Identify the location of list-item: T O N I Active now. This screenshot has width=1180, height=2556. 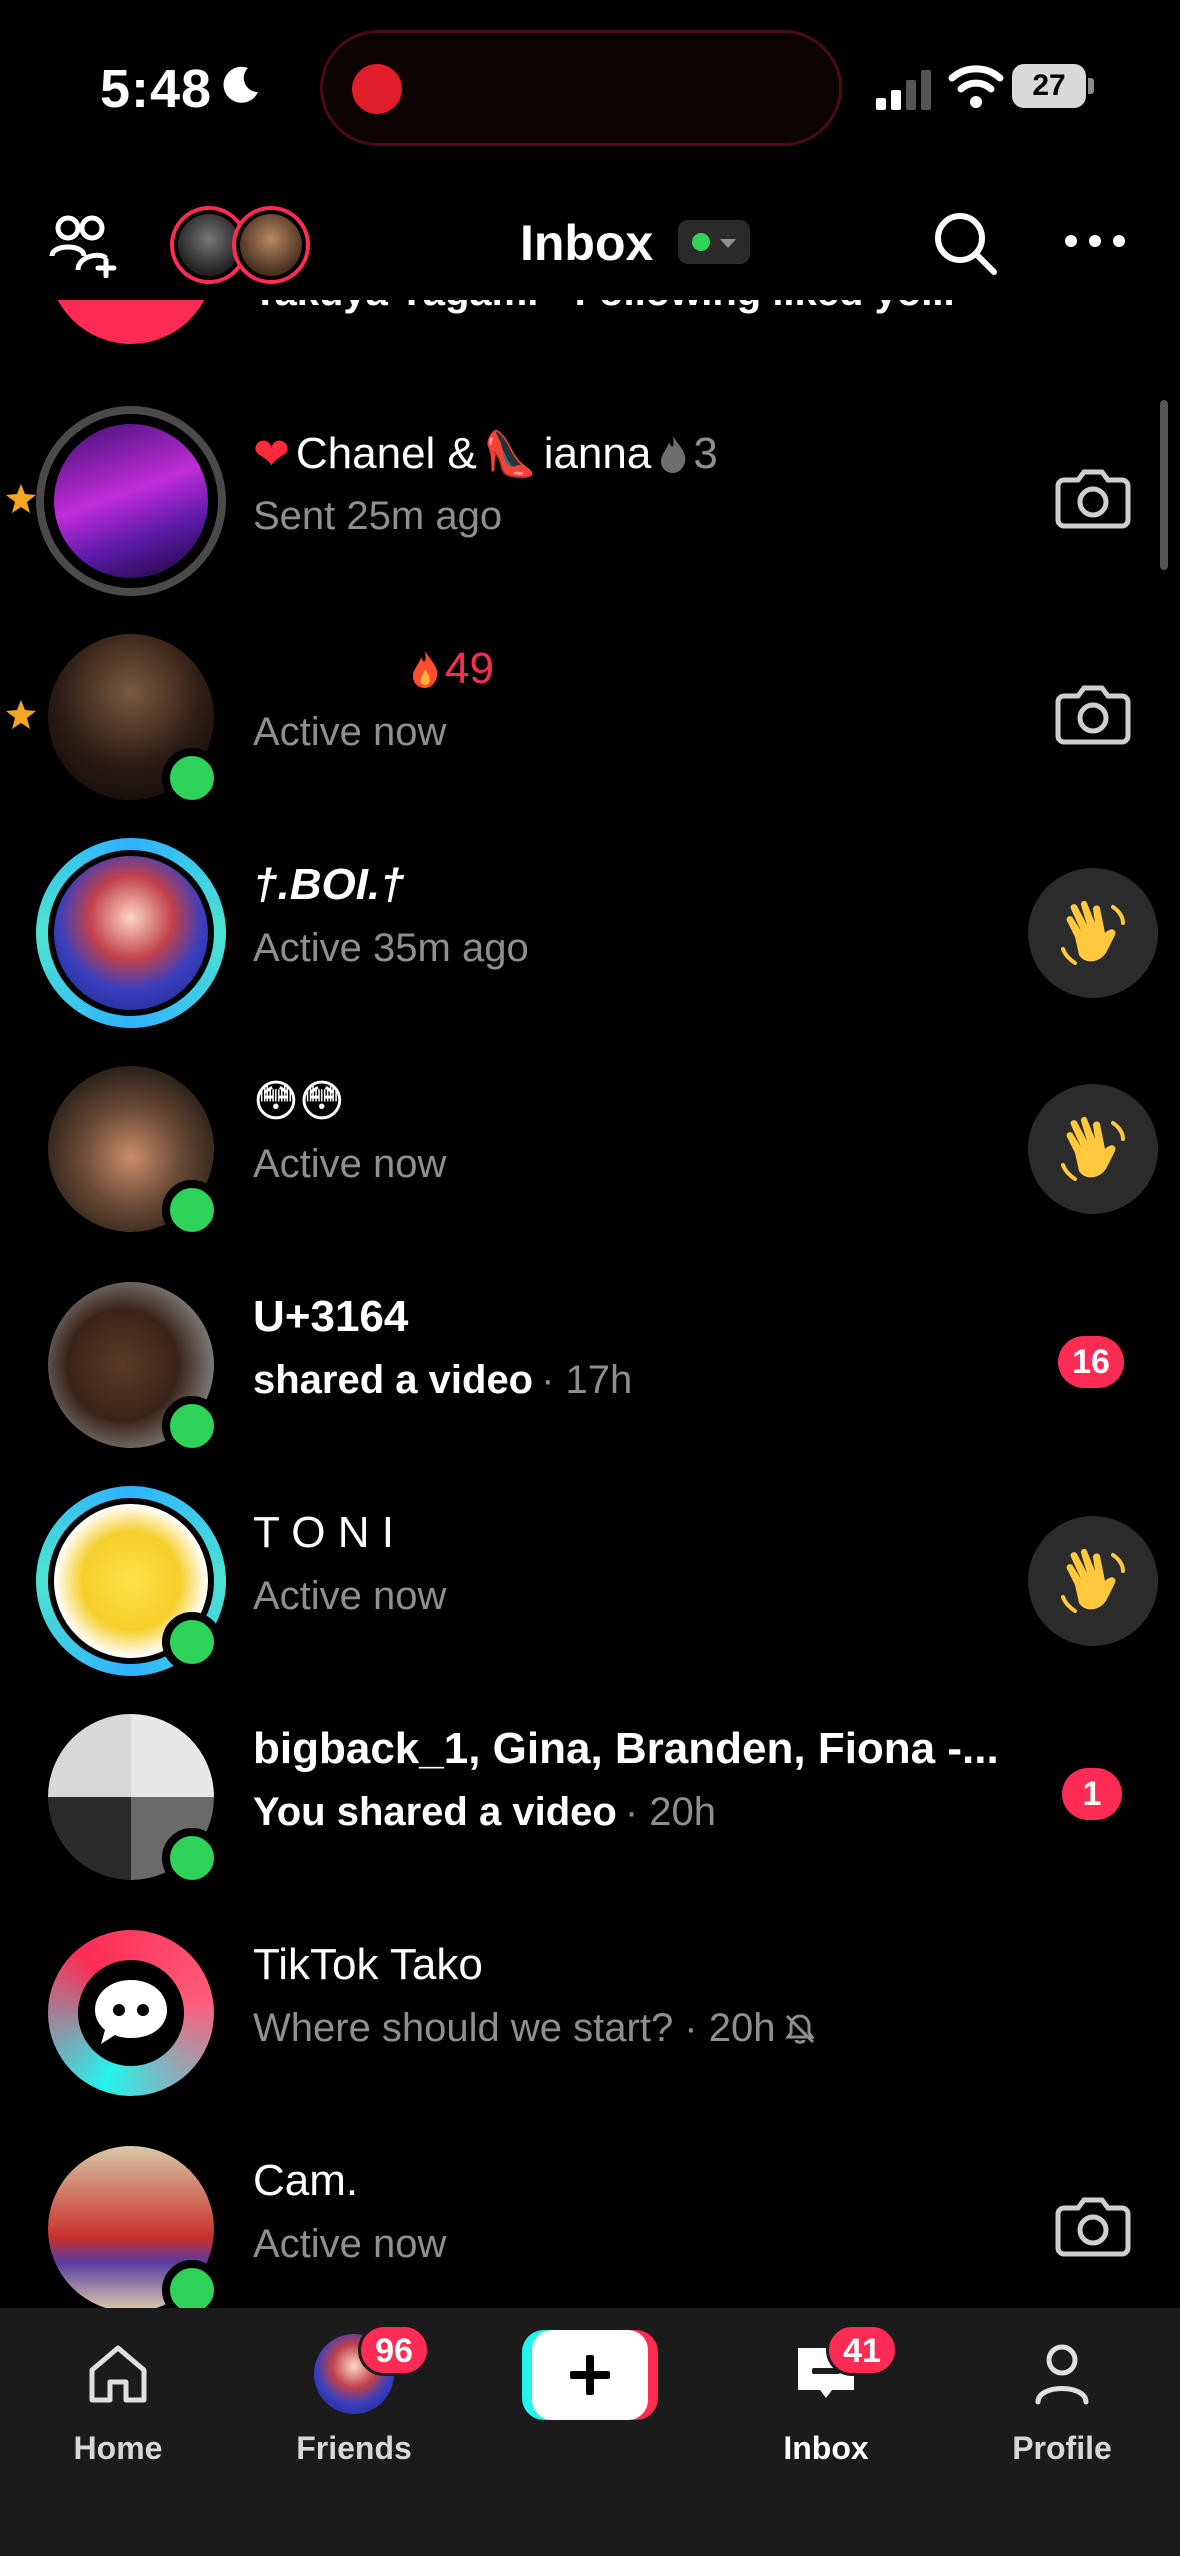
(590, 1580).